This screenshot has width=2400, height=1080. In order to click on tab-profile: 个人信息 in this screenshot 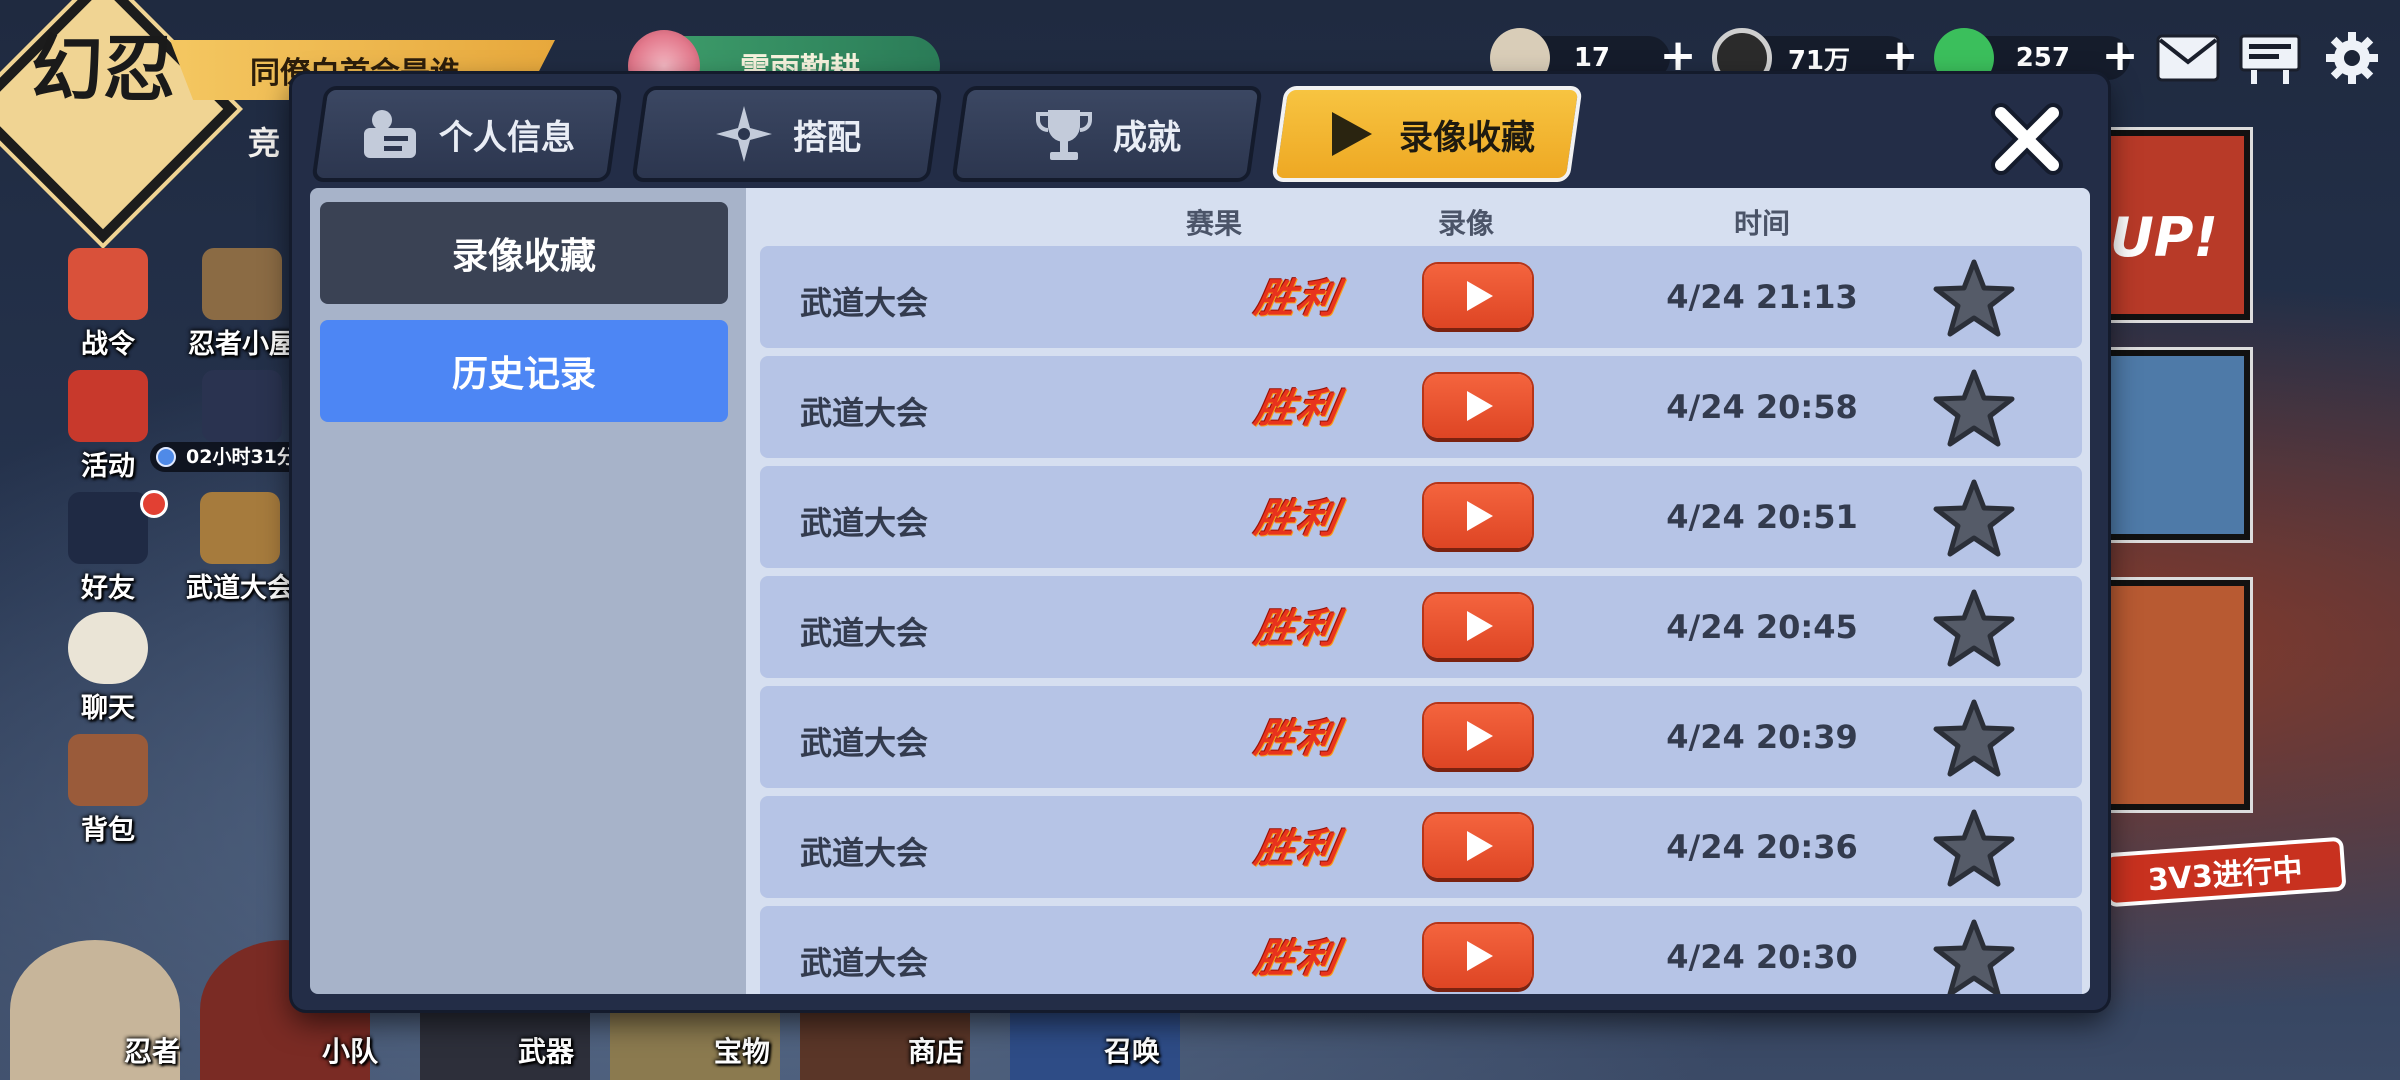, I will do `click(467, 134)`.